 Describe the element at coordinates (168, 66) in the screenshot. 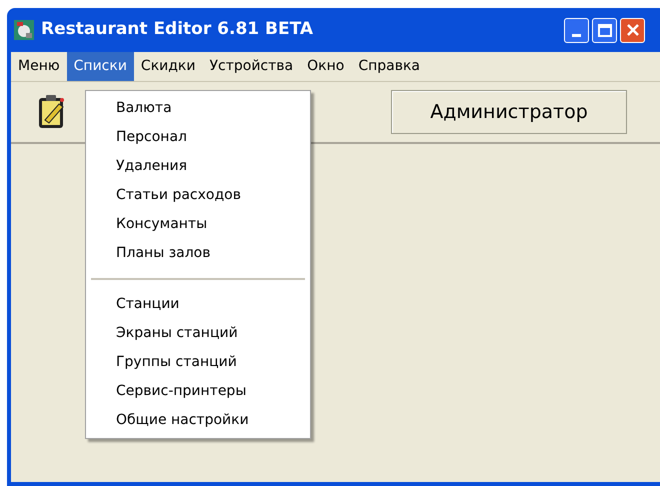

I see `menu-item: Скидки` at that location.